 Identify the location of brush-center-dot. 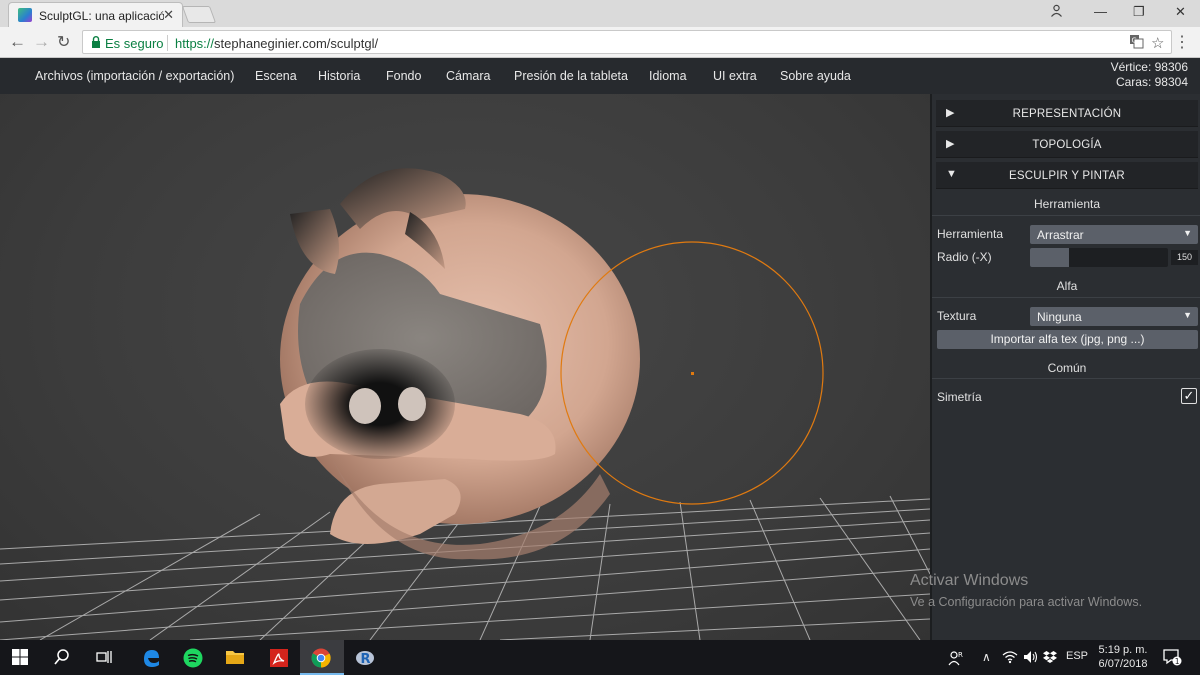
(692, 373).